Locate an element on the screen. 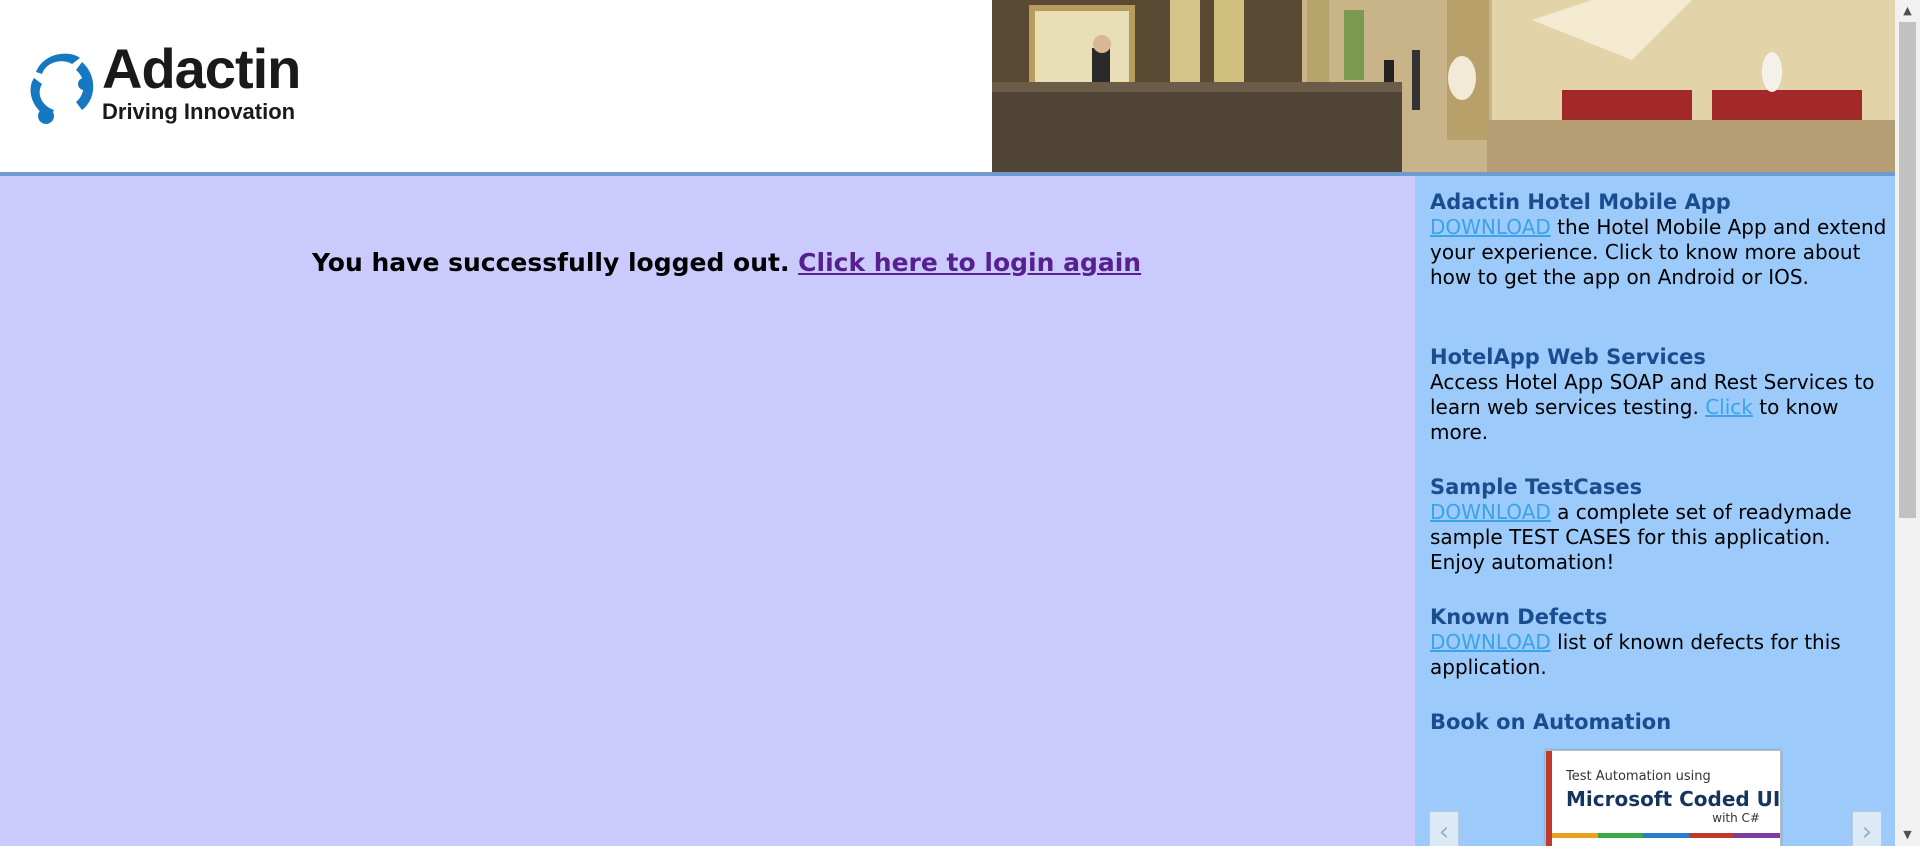  test-cases-title: Sample TestCases is located at coordinates (1536, 487).